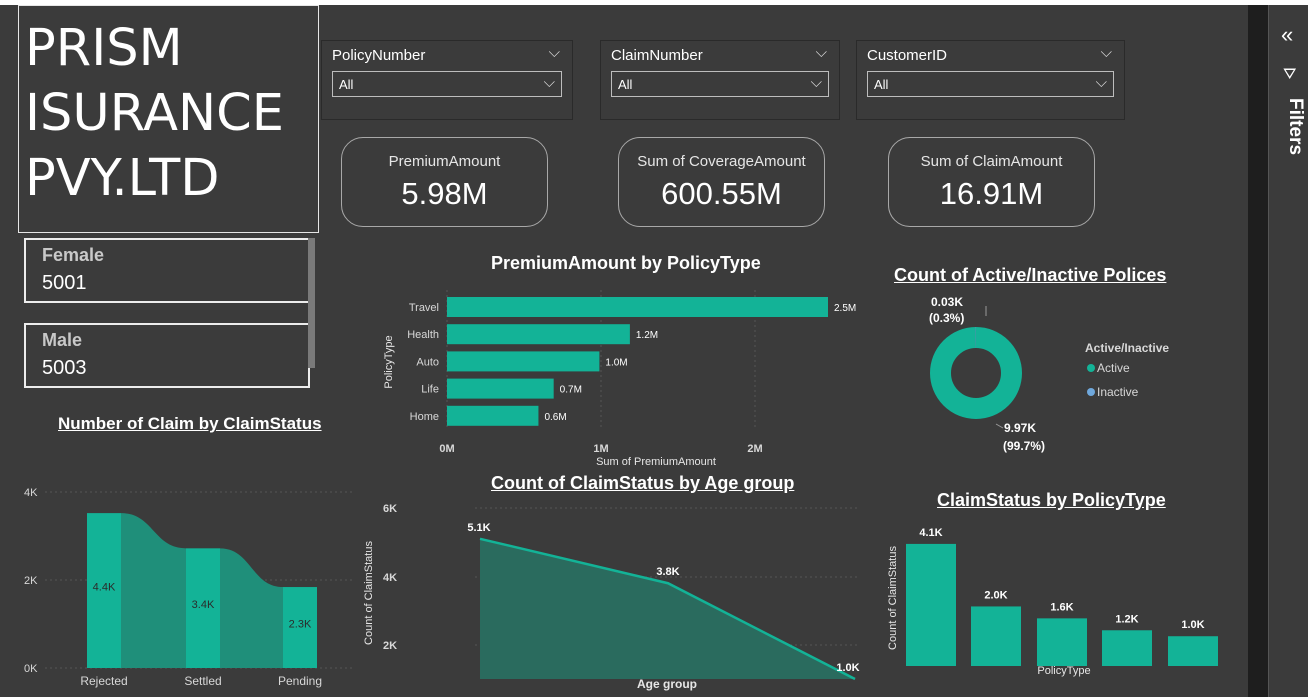 Image resolution: width=1308 pixels, height=697 pixels. I want to click on age-group-chart-title: Count of ClaimStatus by Age group, so click(643, 483).